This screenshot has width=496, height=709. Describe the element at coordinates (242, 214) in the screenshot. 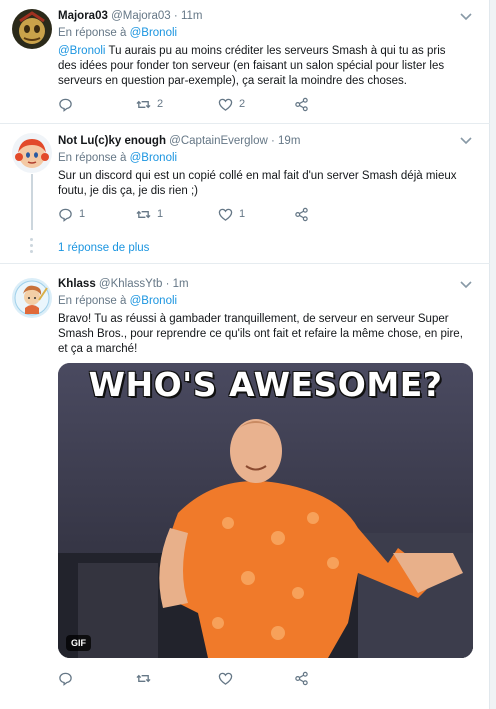

I see `like-count: 1` at that location.